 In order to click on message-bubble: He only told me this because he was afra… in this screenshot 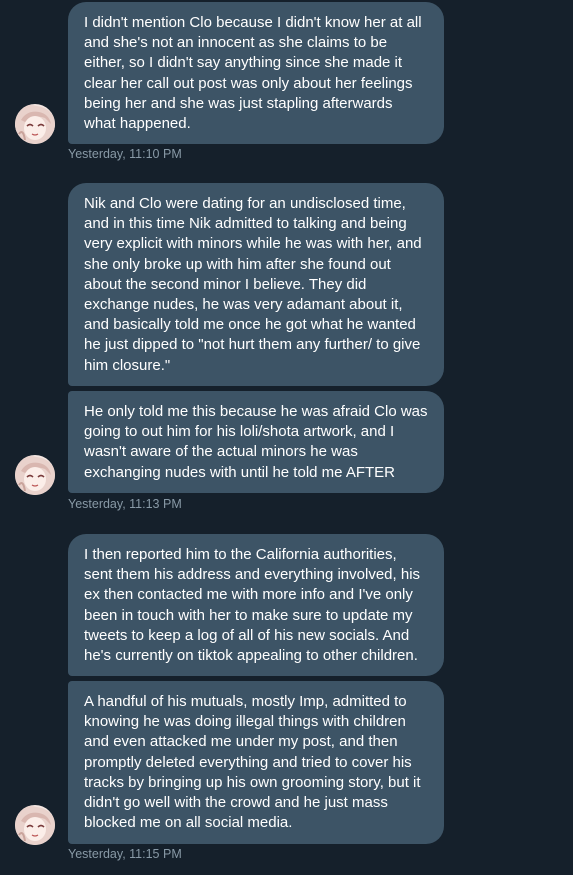, I will do `click(256, 442)`.